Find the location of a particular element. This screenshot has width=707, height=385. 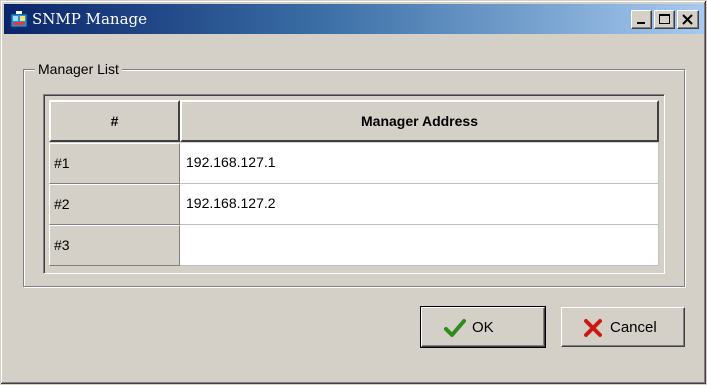

close-button is located at coordinates (688, 19).